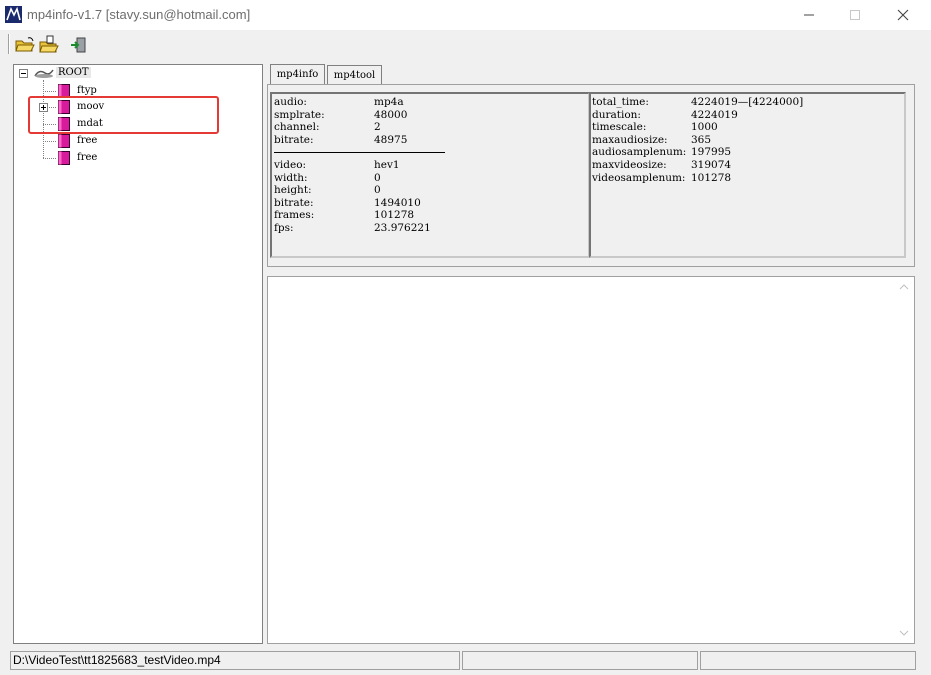 This screenshot has width=931, height=675. I want to click on duration-key: duration:, so click(616, 114).